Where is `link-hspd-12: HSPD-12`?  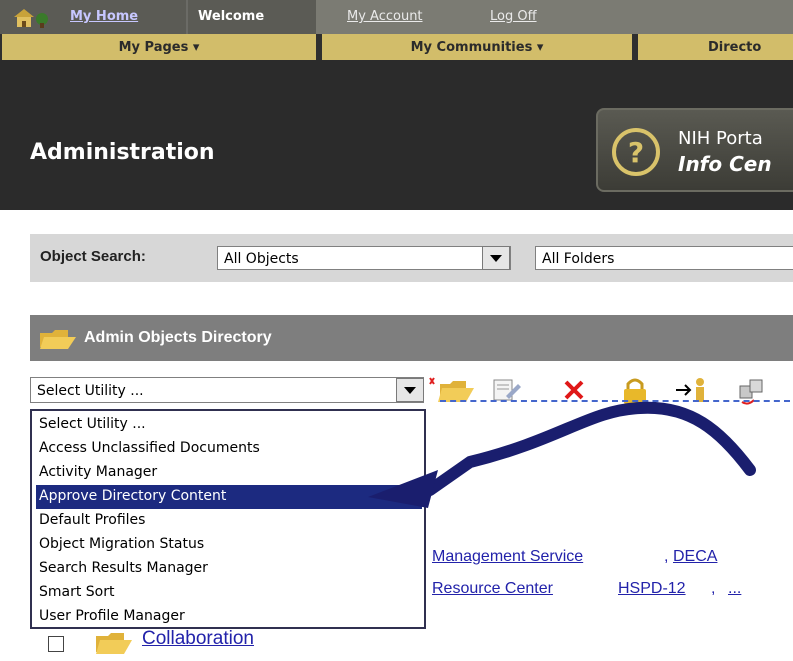 link-hspd-12: HSPD-12 is located at coordinates (652, 589).